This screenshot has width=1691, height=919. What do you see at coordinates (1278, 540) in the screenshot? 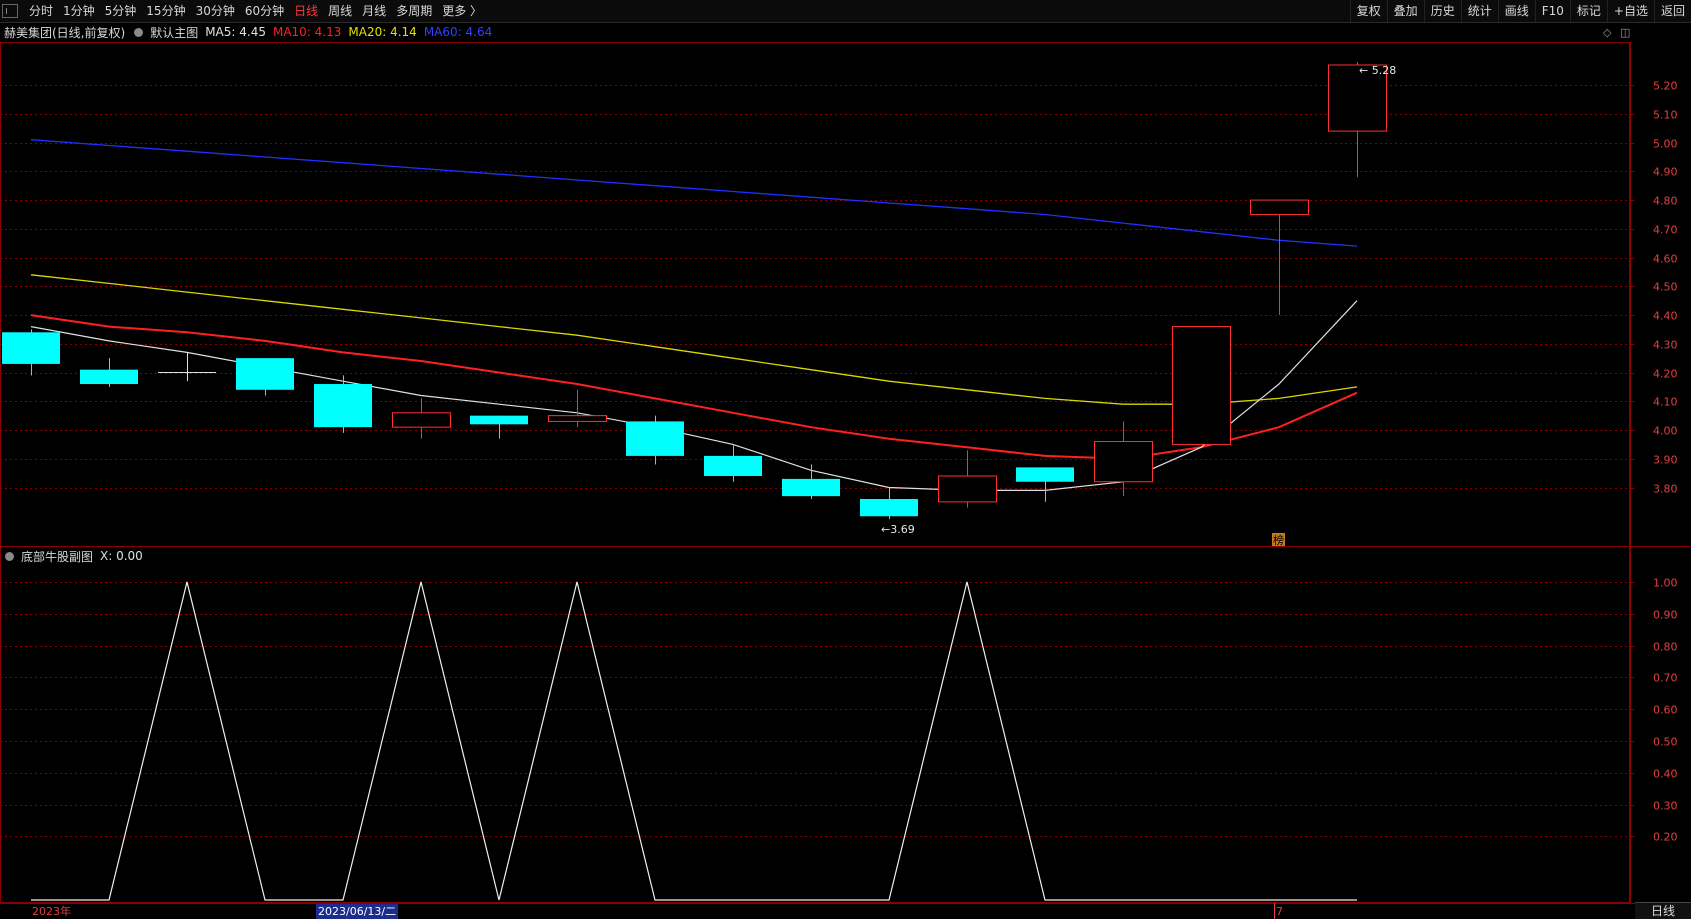
I see `badge-label: 榜` at bounding box center [1278, 540].